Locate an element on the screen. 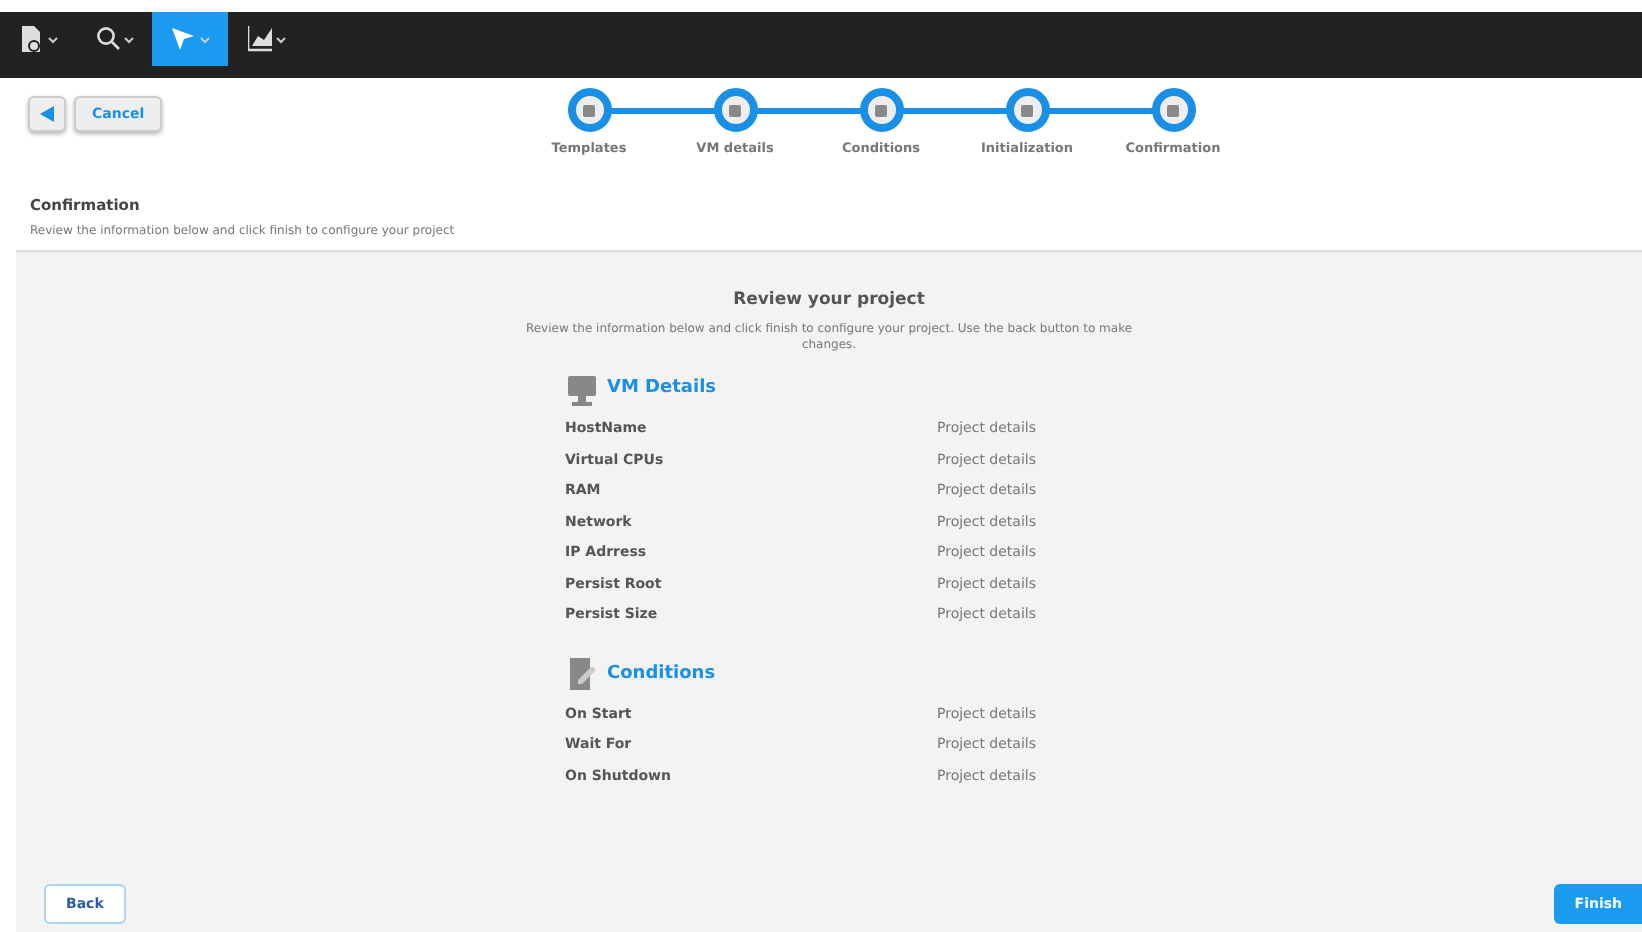 This screenshot has width=1642, height=932. document-icon is located at coordinates (31, 39).